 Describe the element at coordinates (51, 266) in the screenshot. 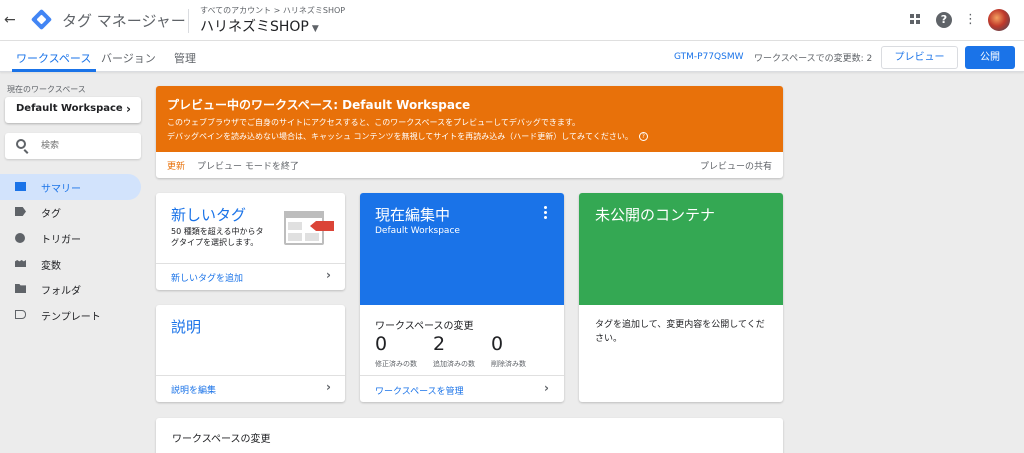

I see `sidebar-item-label: 変数` at that location.